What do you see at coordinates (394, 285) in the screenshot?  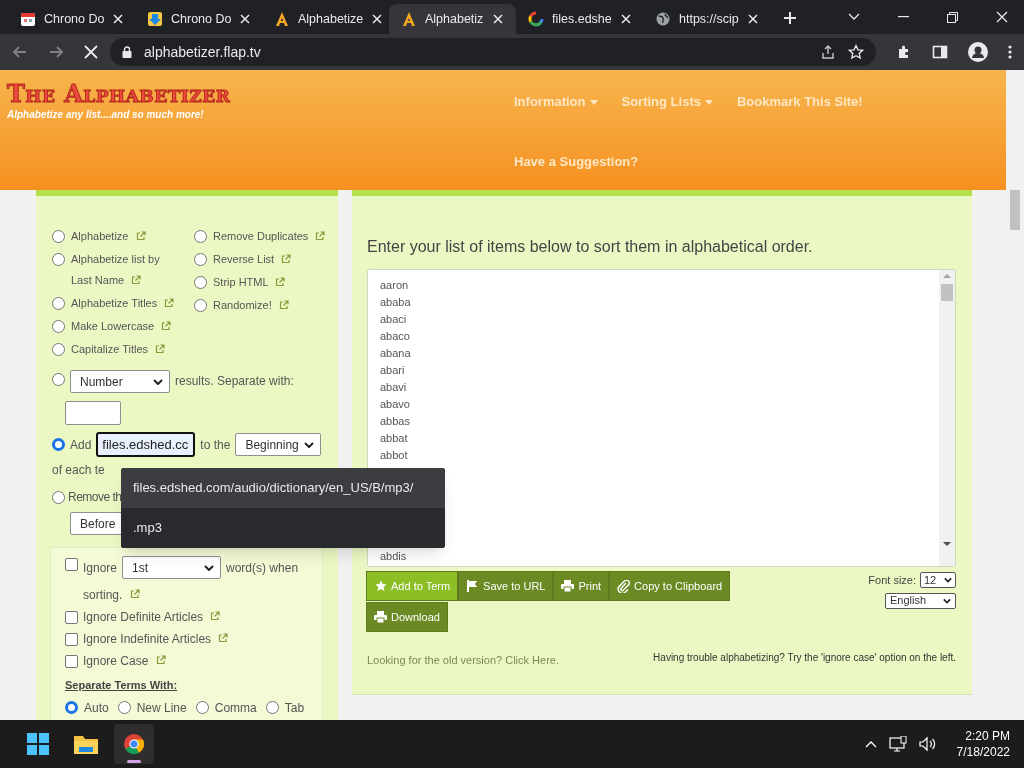 I see `list-item: aaron` at bounding box center [394, 285].